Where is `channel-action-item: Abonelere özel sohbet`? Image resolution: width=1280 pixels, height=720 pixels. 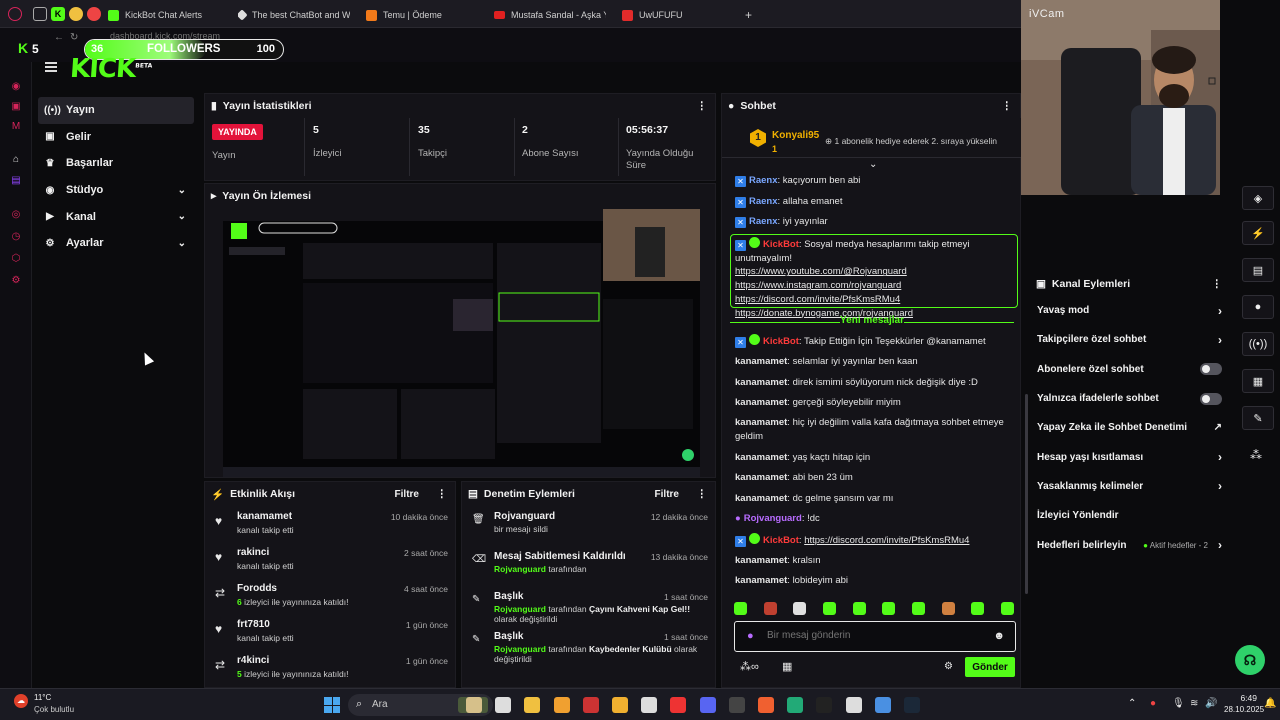 channel-action-item: Abonelere özel sohbet is located at coordinates (1130, 369).